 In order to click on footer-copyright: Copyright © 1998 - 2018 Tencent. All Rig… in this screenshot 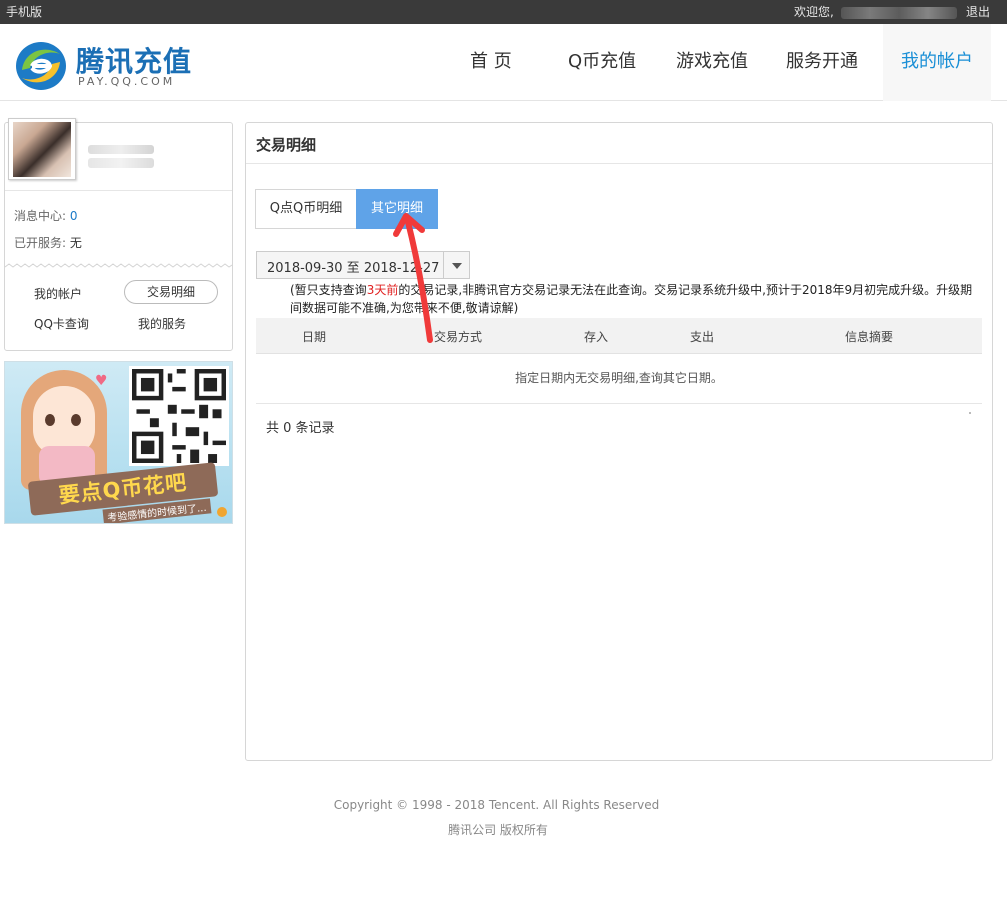, I will do `click(496, 805)`.